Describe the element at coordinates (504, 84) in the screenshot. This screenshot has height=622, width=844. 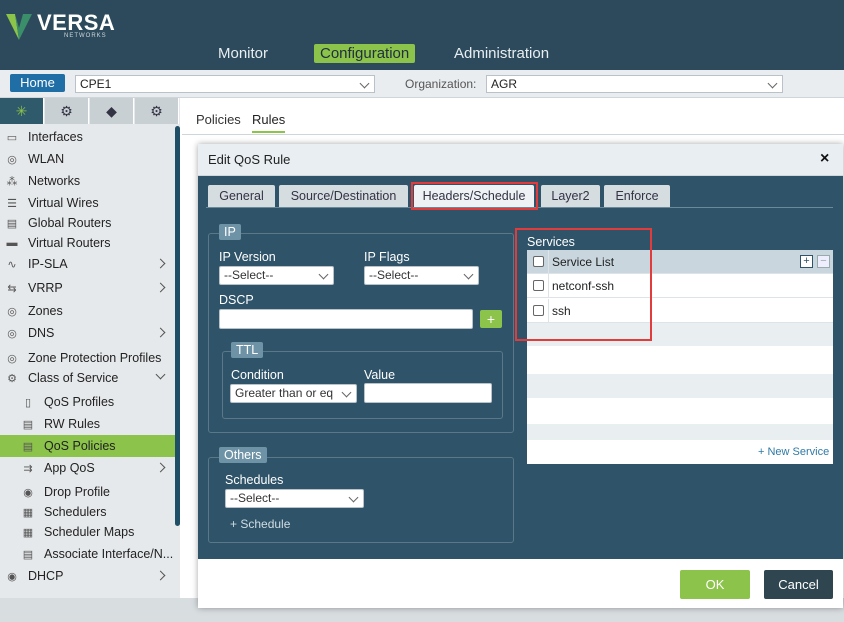
I see `organization-value: AGR` at that location.